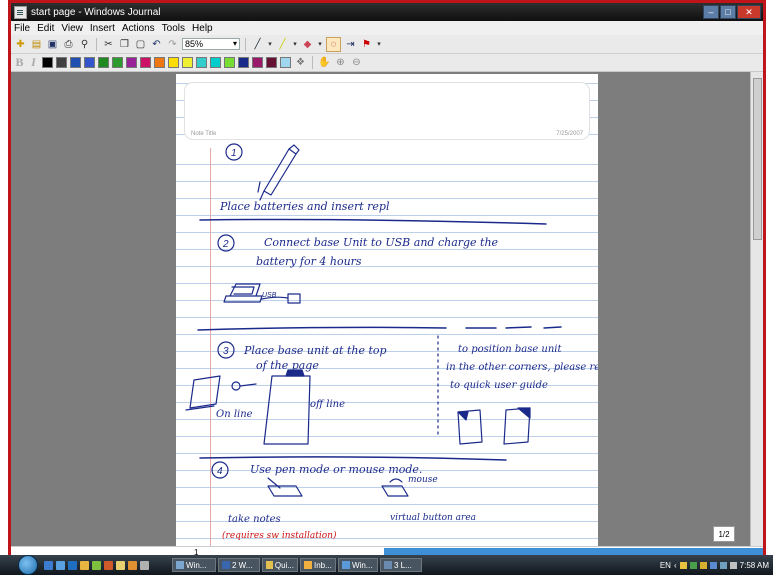 The width and height of the screenshot is (773, 575). What do you see at coordinates (172, 44) in the screenshot?
I see `redo-icon: ↷` at bounding box center [172, 44].